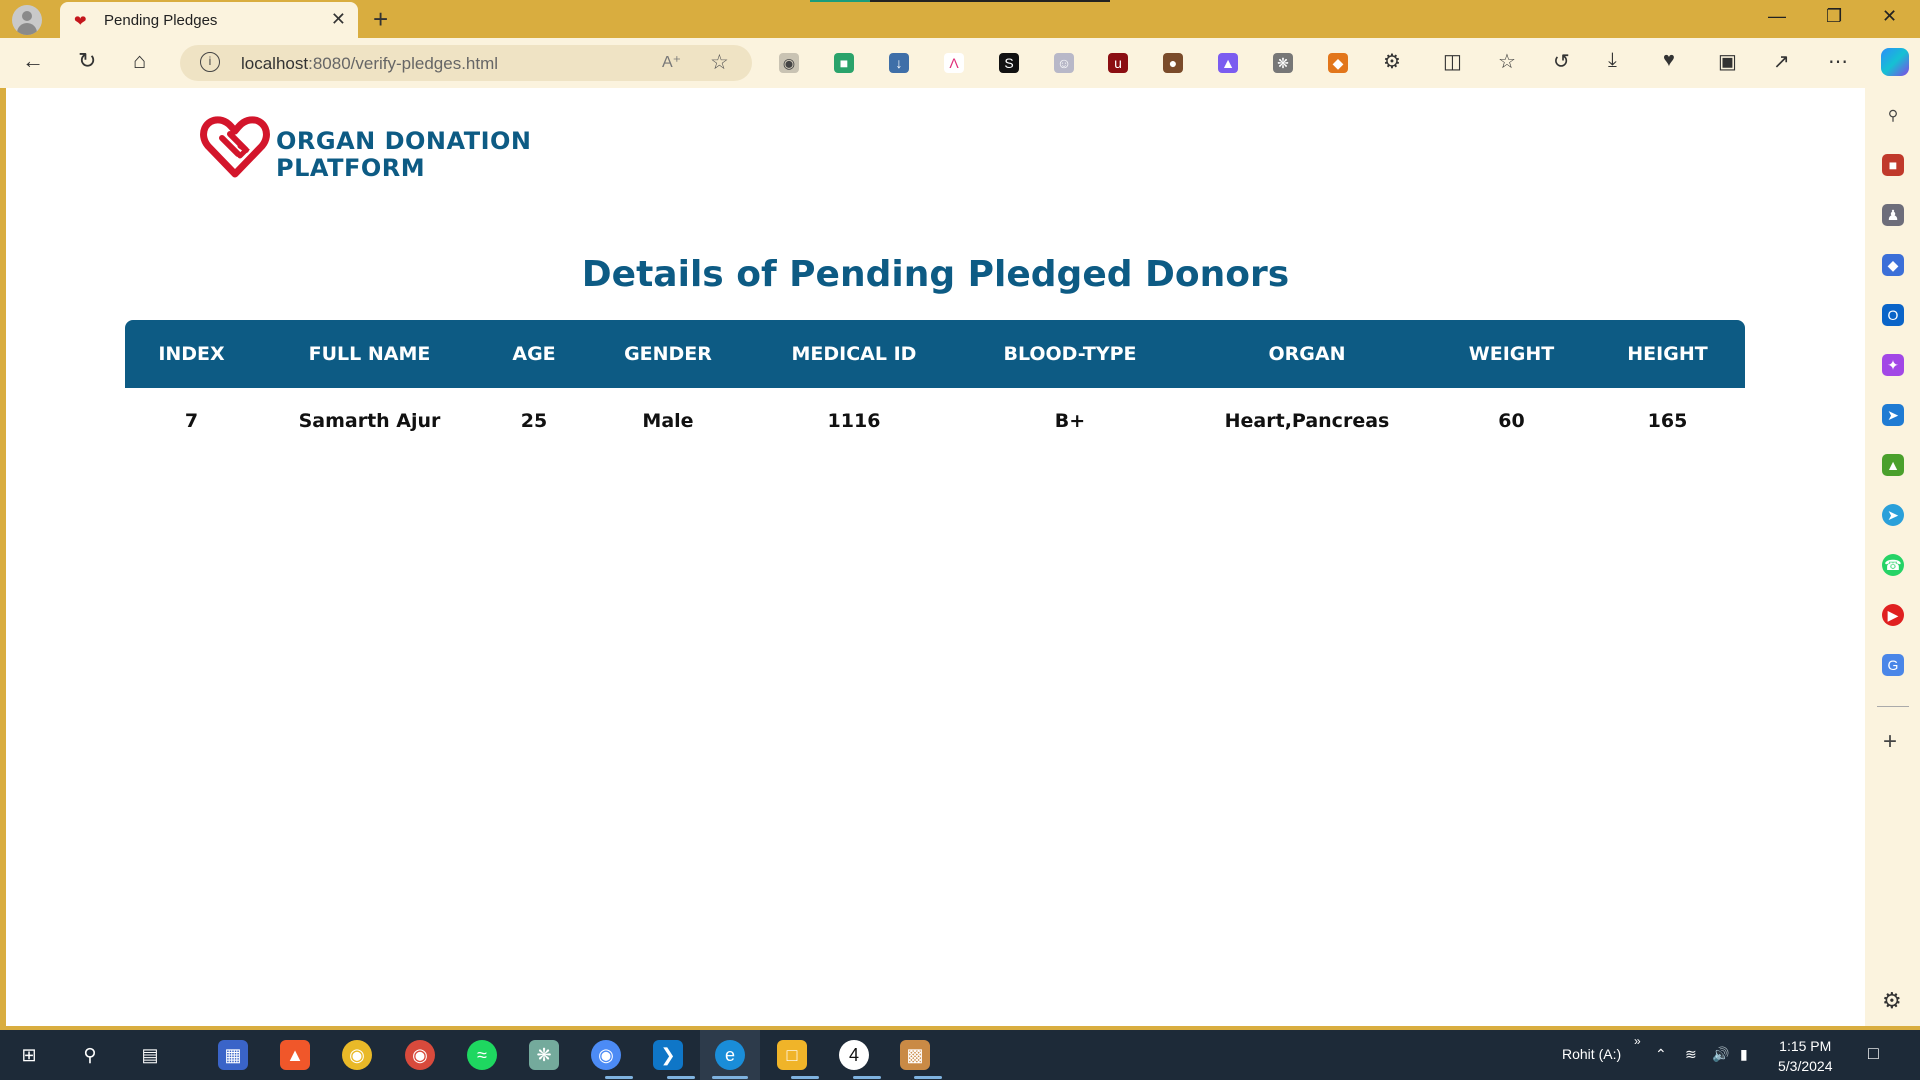  What do you see at coordinates (27, 16) in the screenshot?
I see `profile-head-shape` at bounding box center [27, 16].